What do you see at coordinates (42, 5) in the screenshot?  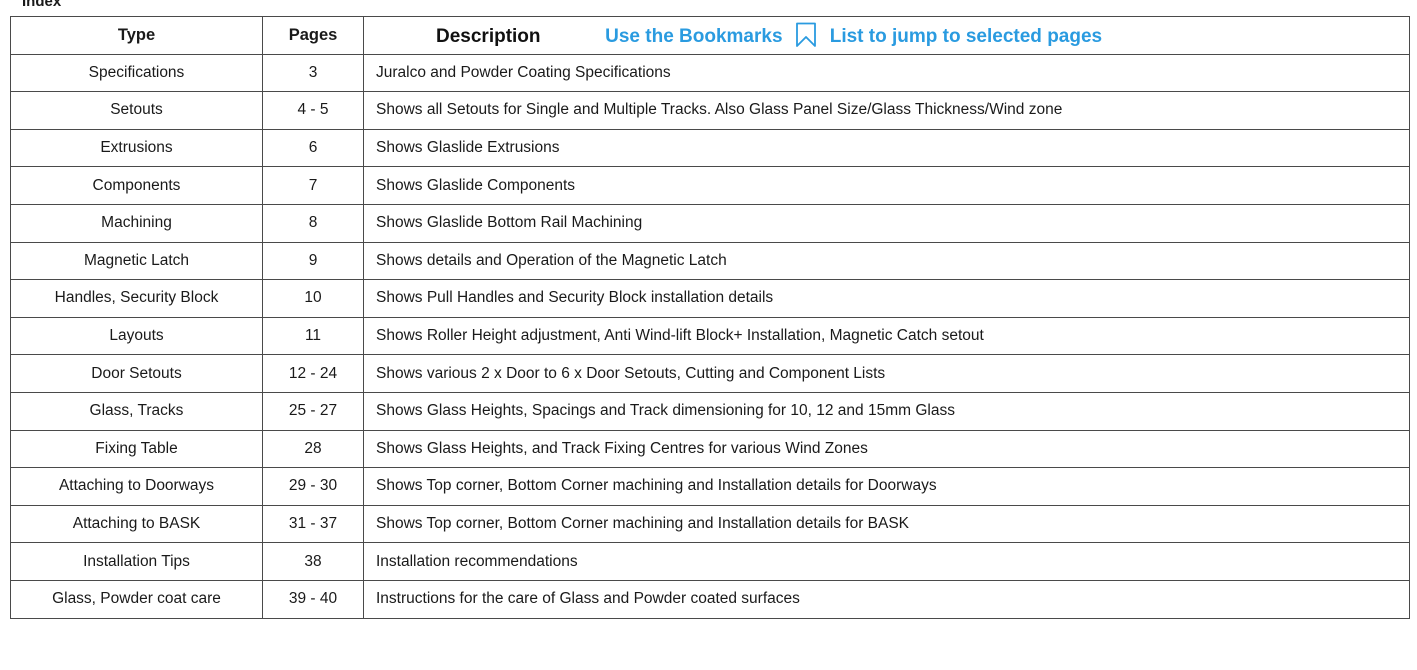 I see `index-heading: Index` at bounding box center [42, 5].